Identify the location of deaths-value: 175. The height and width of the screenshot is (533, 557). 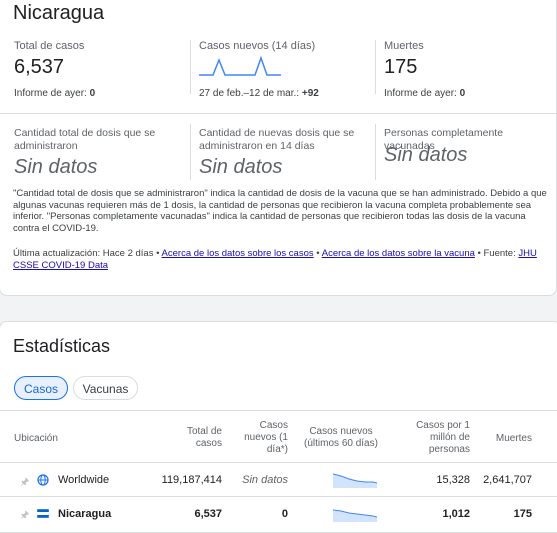
(401, 67).